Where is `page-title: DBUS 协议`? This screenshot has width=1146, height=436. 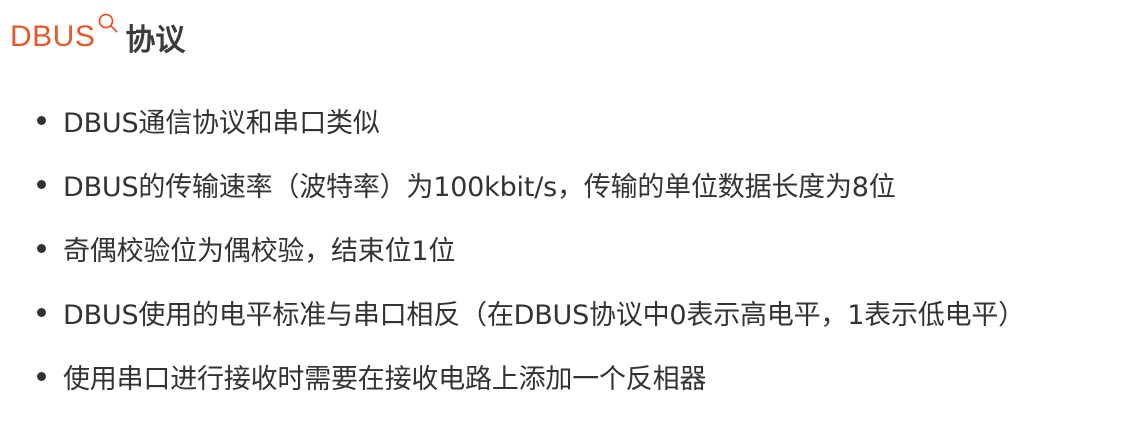
page-title: DBUS 协议 is located at coordinates (97, 35).